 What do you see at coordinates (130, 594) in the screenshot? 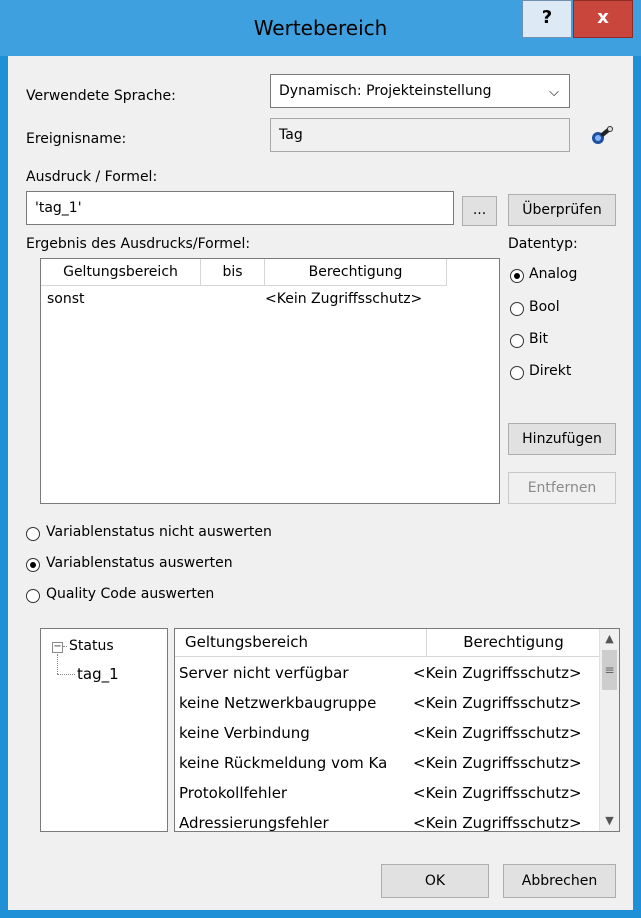
I see `status-mode-quality-label: Quality Code auswerten` at bounding box center [130, 594].